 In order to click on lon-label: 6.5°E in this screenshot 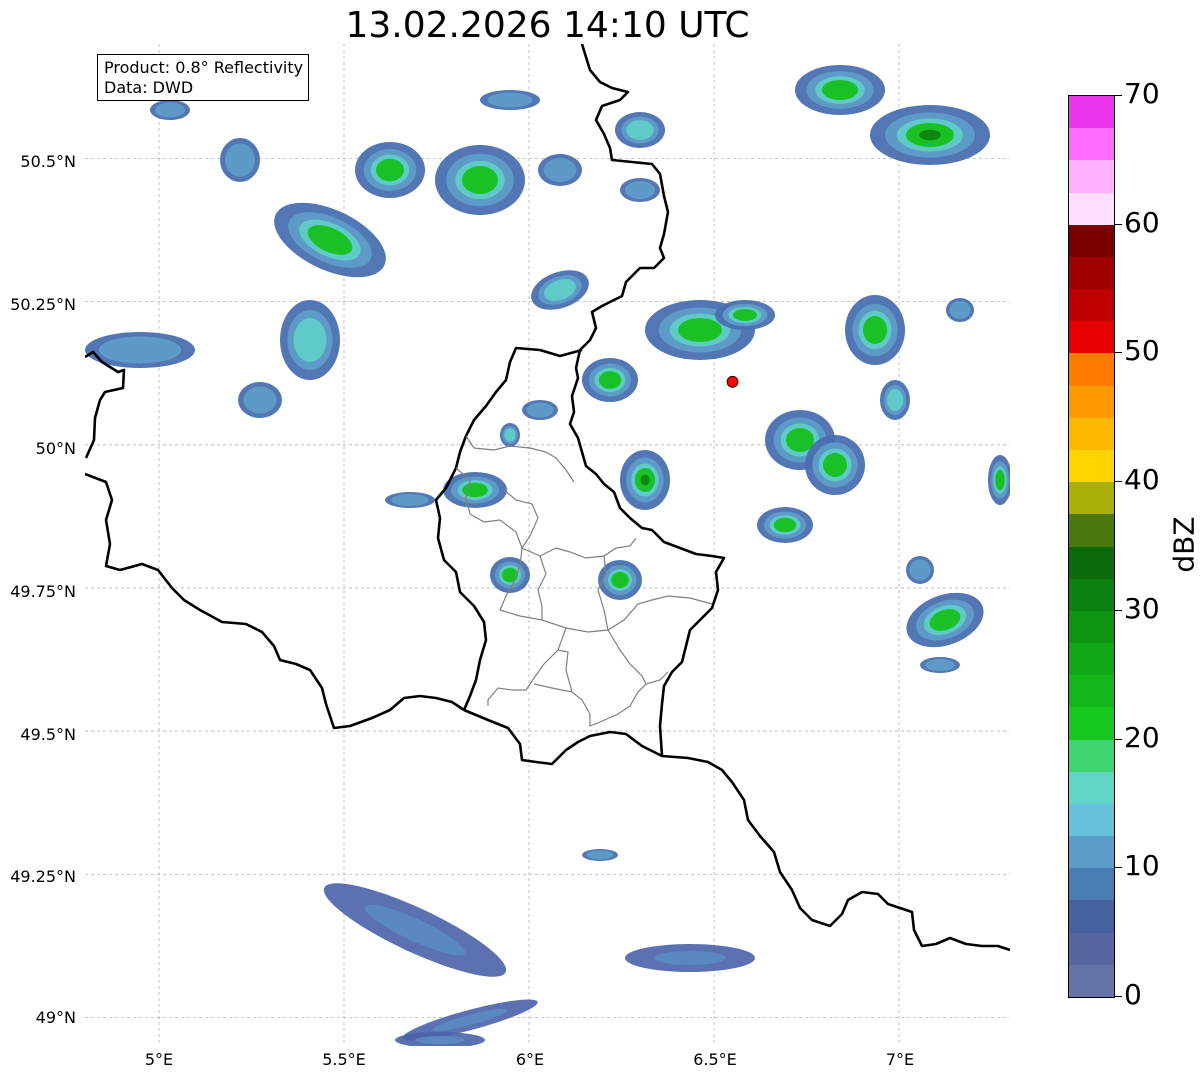, I will do `click(715, 1059)`.